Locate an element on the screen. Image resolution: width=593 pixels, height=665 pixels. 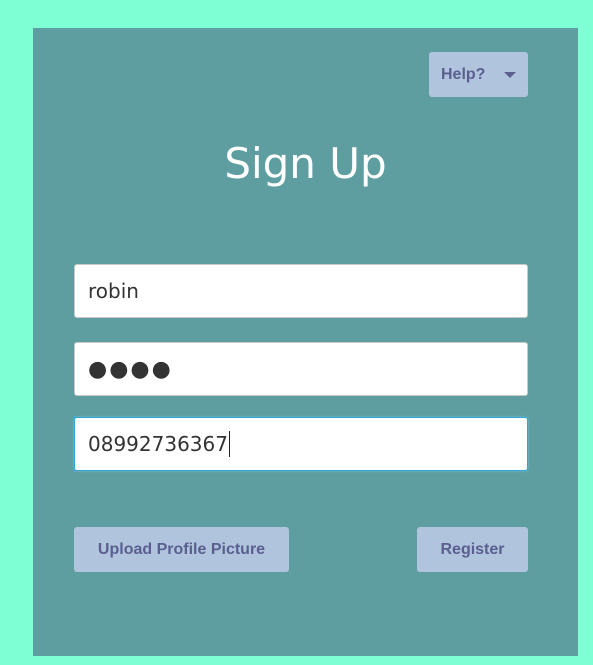
phone-value: 08992736367 is located at coordinates (158, 444).